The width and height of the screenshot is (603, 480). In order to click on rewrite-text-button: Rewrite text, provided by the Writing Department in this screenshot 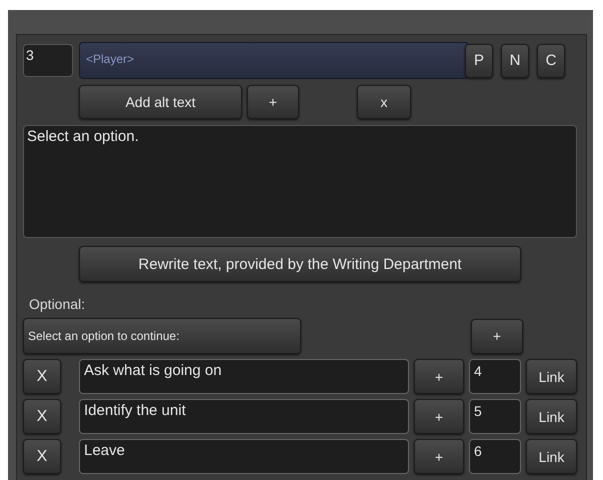, I will do `click(300, 264)`.